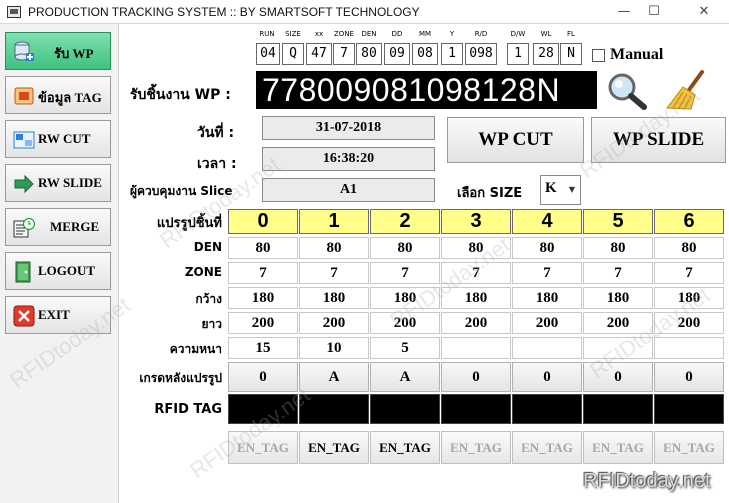 This screenshot has width=729, height=503. Describe the element at coordinates (560, 190) in the screenshot. I see `size-select: K ▼` at that location.